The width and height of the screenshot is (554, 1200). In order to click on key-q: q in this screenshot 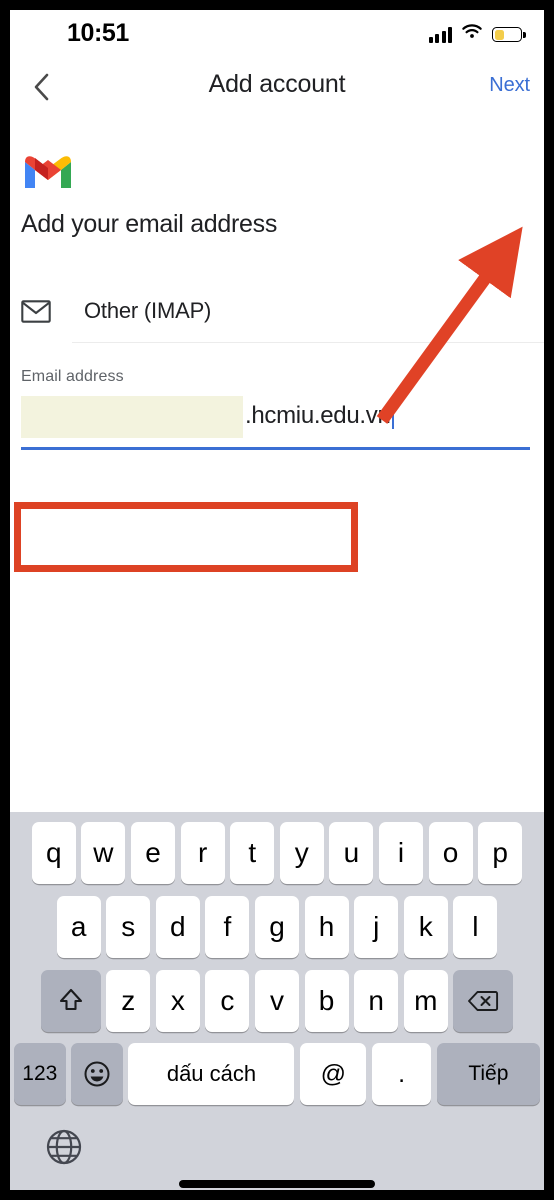, I will do `click(53, 853)`.